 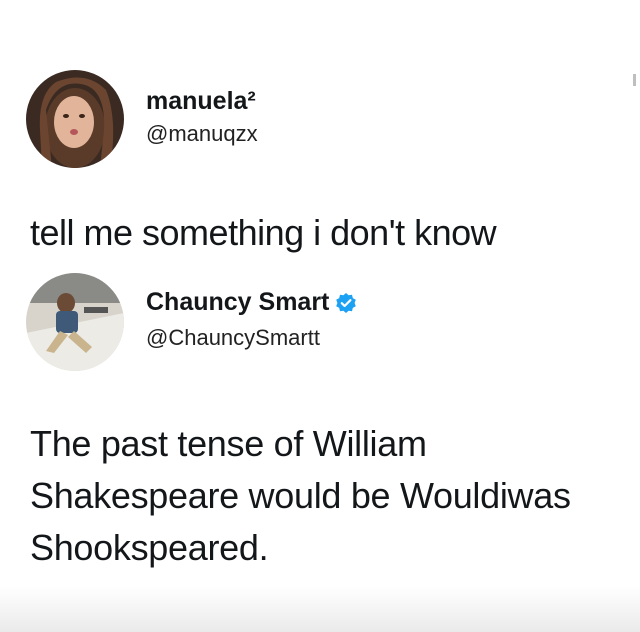 I want to click on display-name: manuela², so click(x=201, y=101).